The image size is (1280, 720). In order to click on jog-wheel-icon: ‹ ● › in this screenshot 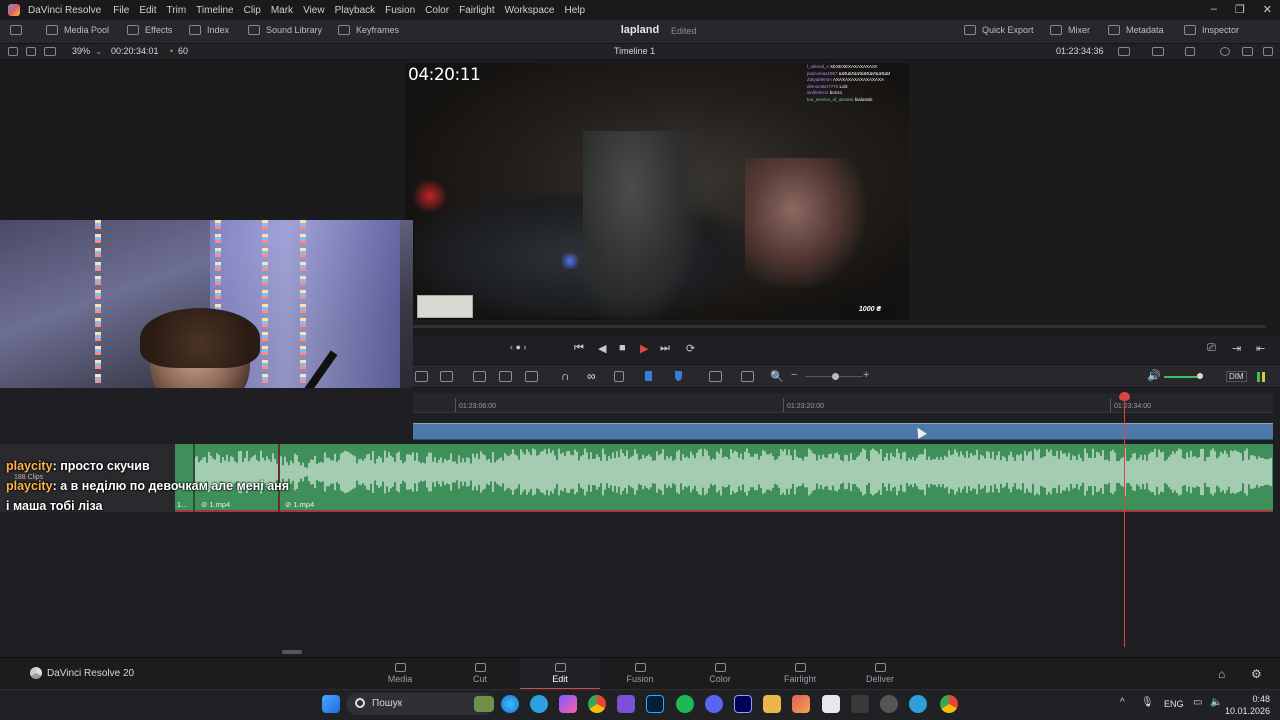, I will do `click(518, 347)`.